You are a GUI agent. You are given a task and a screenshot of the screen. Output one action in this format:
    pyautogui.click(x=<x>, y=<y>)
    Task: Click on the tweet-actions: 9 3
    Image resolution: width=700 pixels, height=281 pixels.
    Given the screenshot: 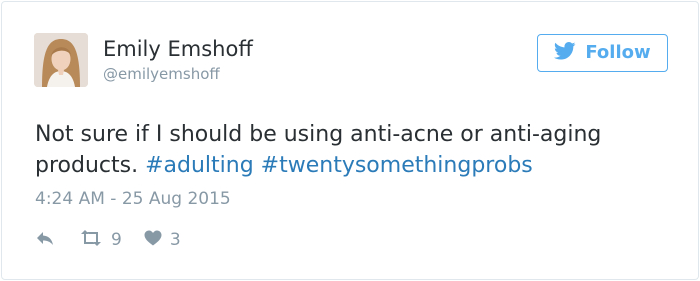 What is the action you would take?
    pyautogui.click(x=108, y=240)
    